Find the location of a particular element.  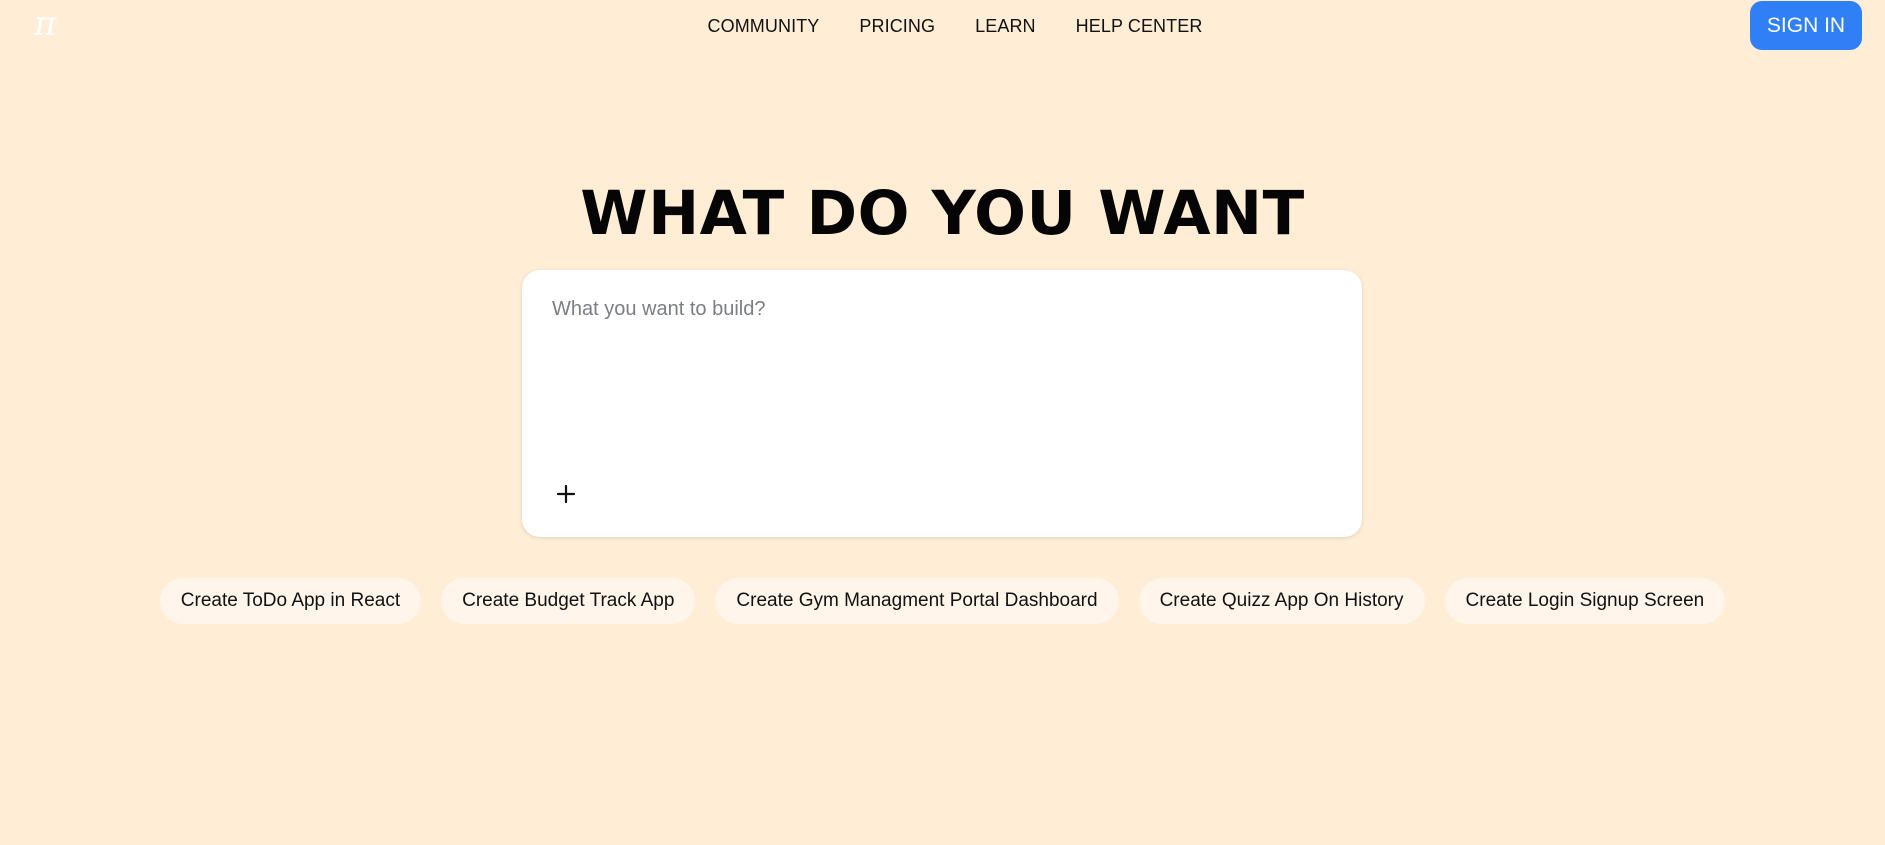

nav-item-learn: LEARN is located at coordinates (1005, 26).